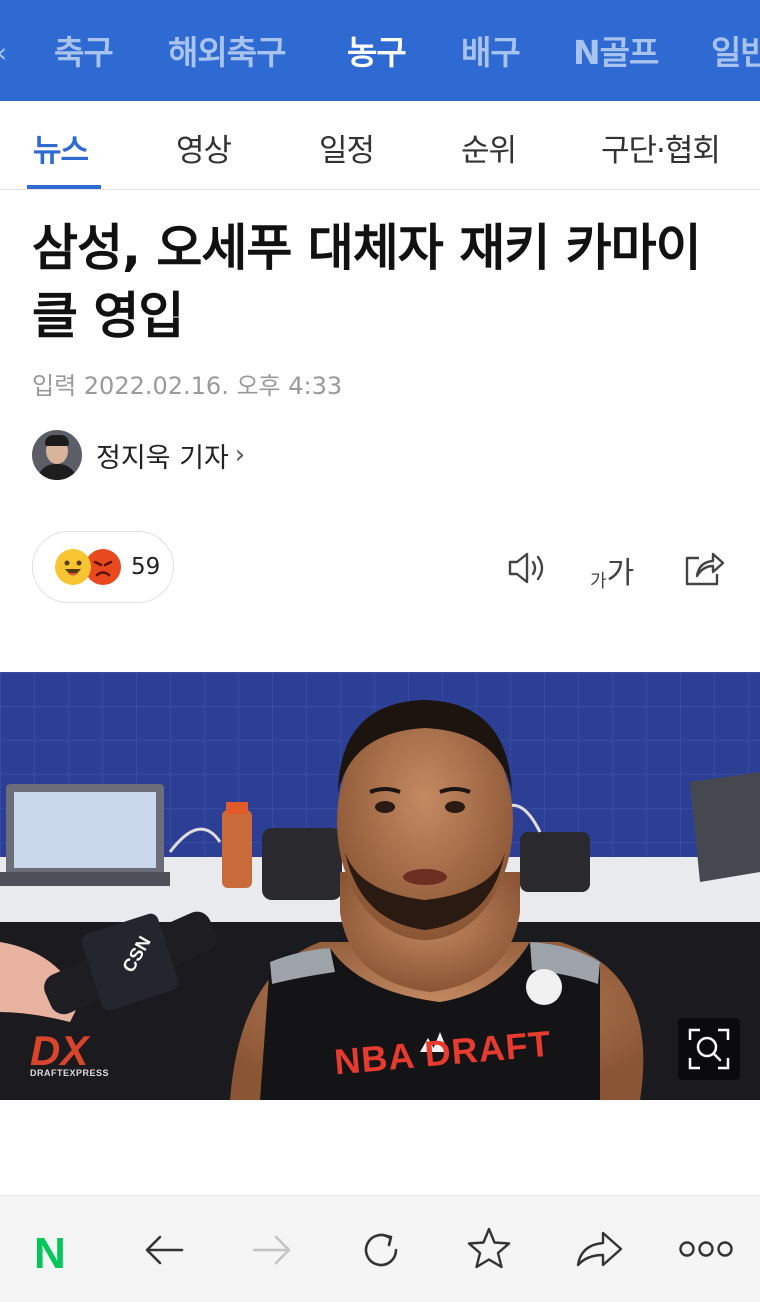 This screenshot has width=760, height=1302. I want to click on image-zoom-button, so click(709, 1049).